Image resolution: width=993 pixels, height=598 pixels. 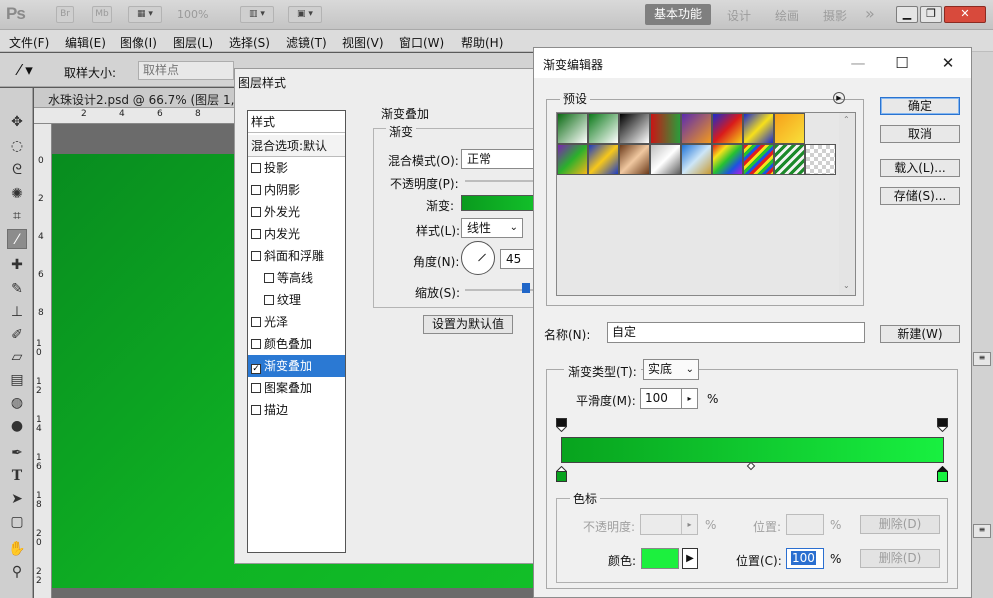 What do you see at coordinates (561, 474) in the screenshot?
I see `color-stop-left` at bounding box center [561, 474].